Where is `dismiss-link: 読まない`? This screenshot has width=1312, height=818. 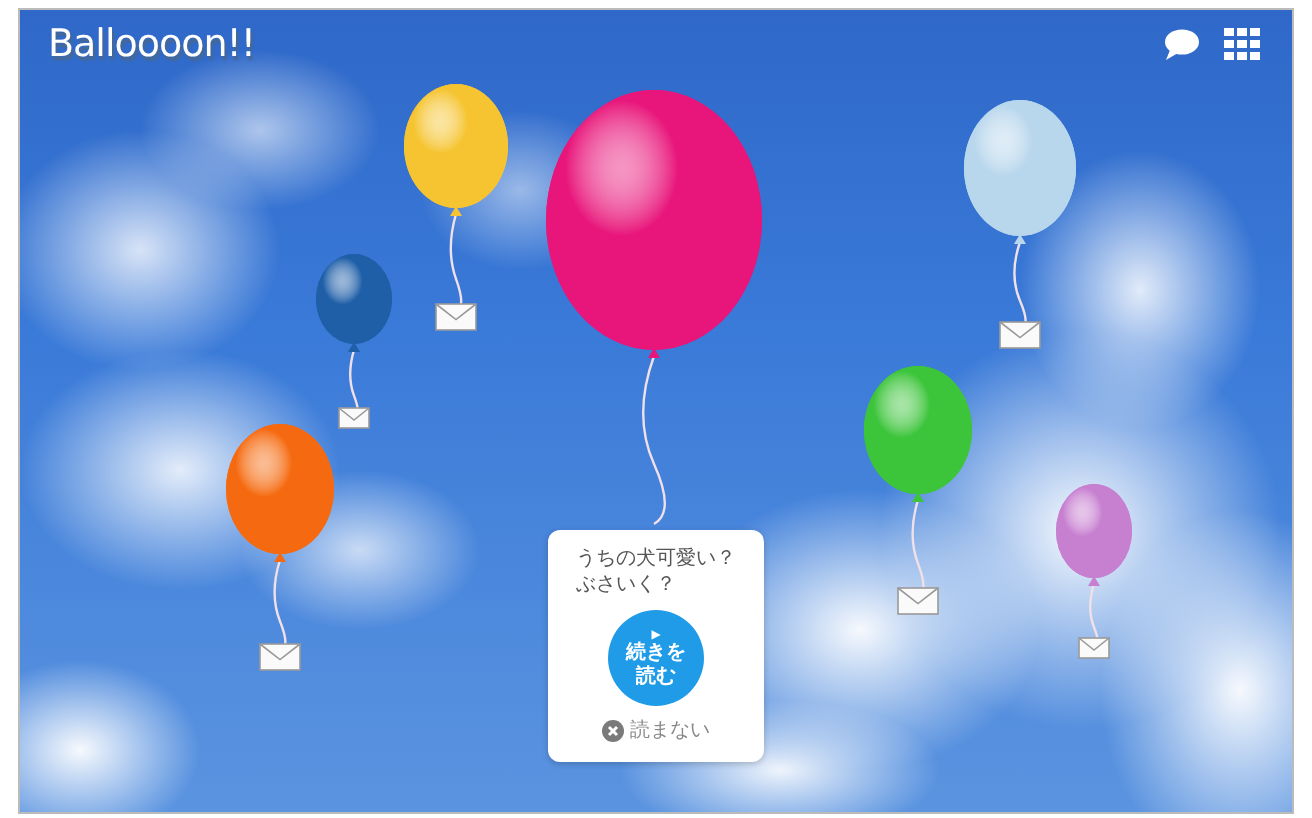 dismiss-link: 読まない is located at coordinates (656, 730).